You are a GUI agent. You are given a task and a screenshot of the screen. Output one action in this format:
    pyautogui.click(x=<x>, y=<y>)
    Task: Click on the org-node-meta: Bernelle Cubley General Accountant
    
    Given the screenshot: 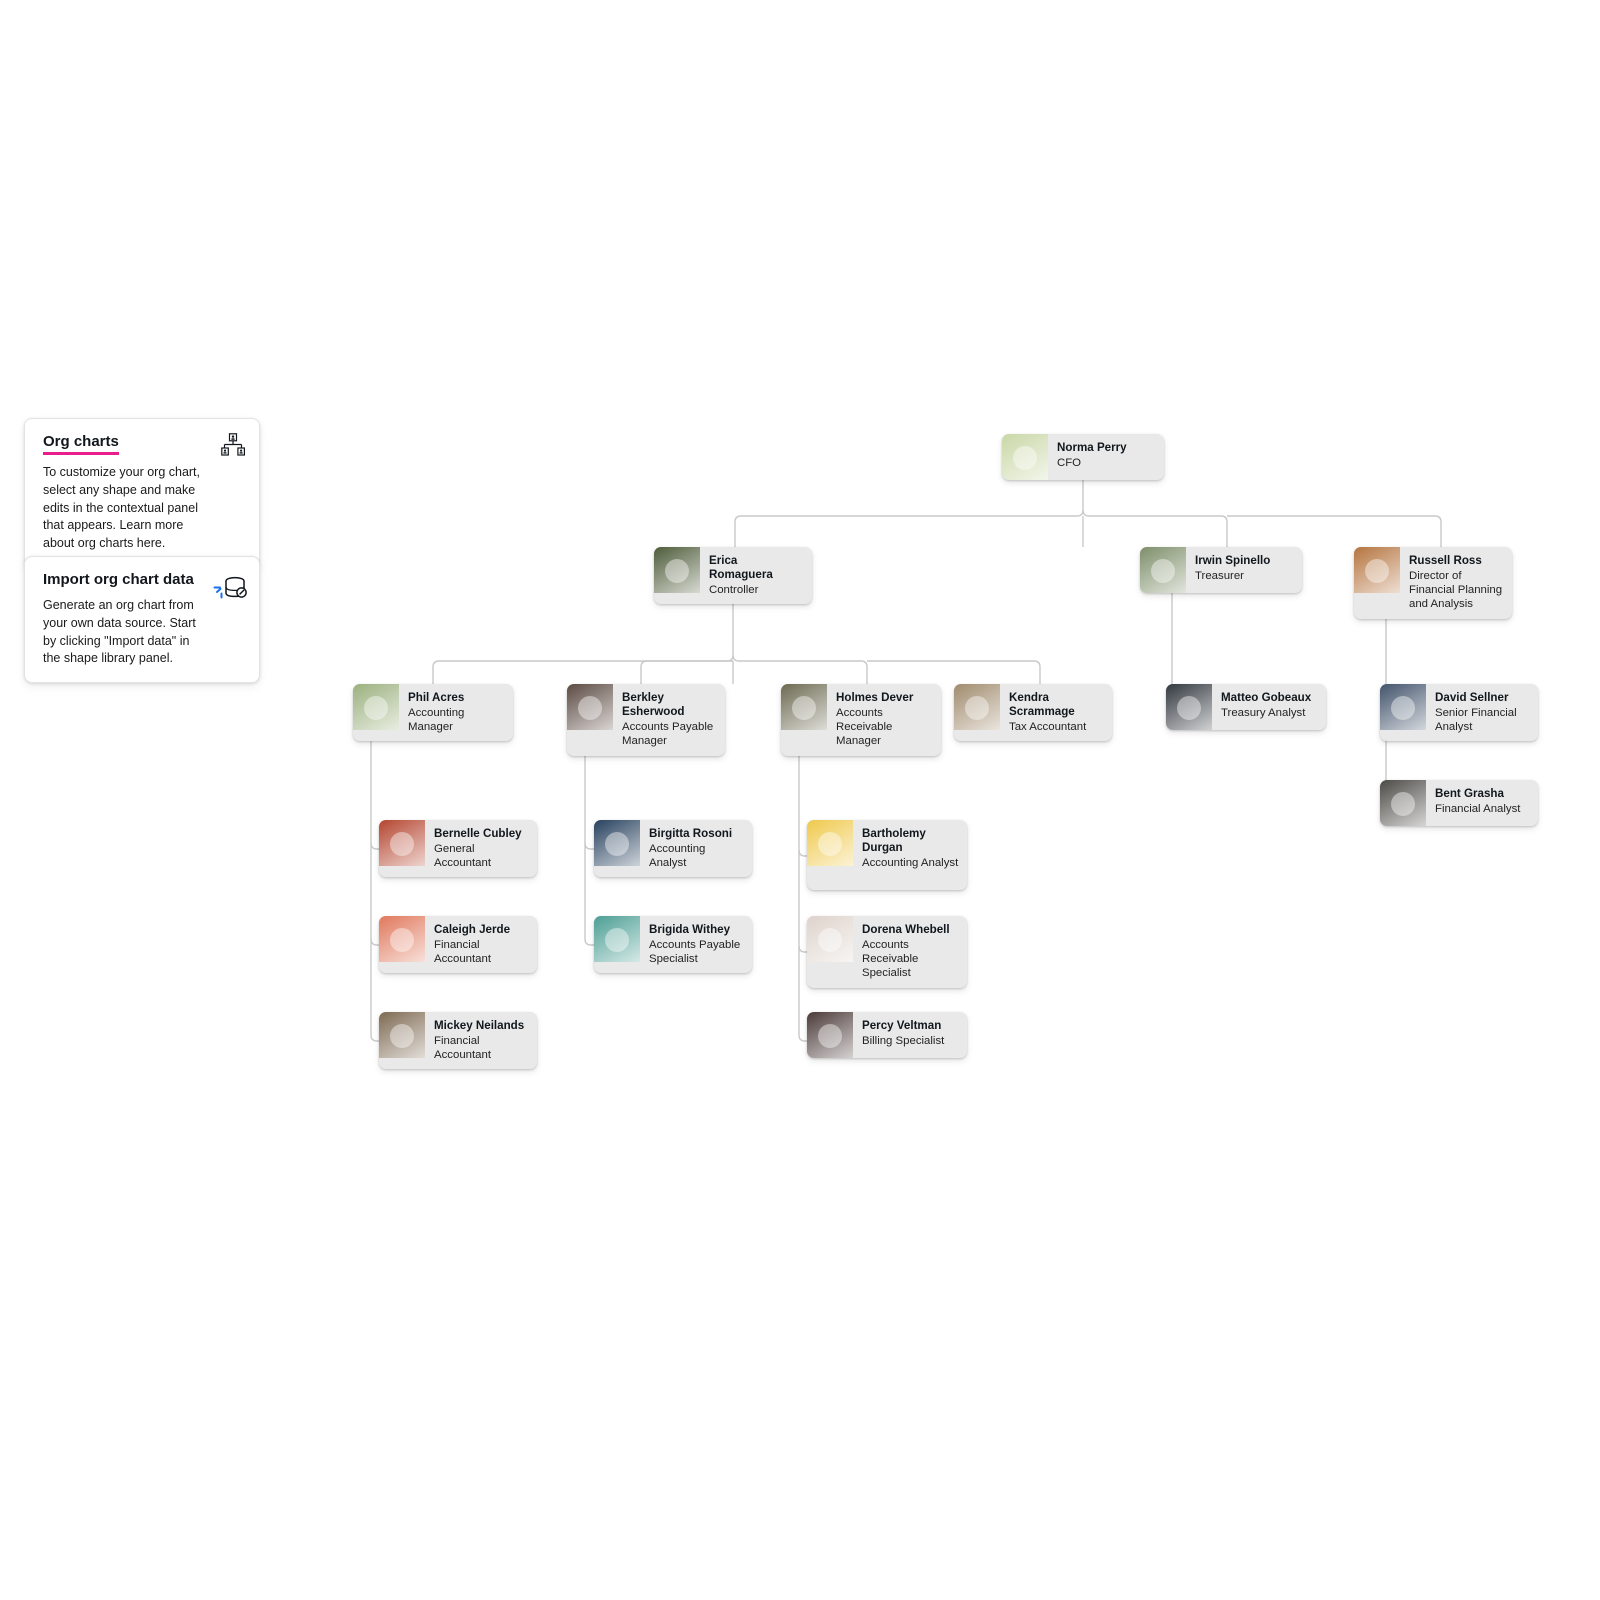 What is the action you would take?
    pyautogui.click(x=481, y=848)
    